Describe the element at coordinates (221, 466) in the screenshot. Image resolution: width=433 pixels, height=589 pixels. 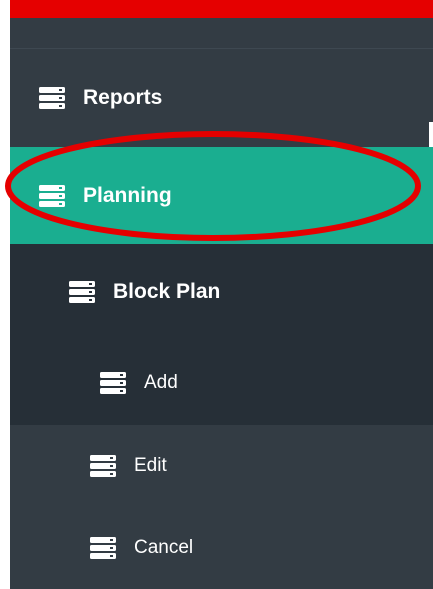
I see `sidebar-item-edit: Edit` at that location.